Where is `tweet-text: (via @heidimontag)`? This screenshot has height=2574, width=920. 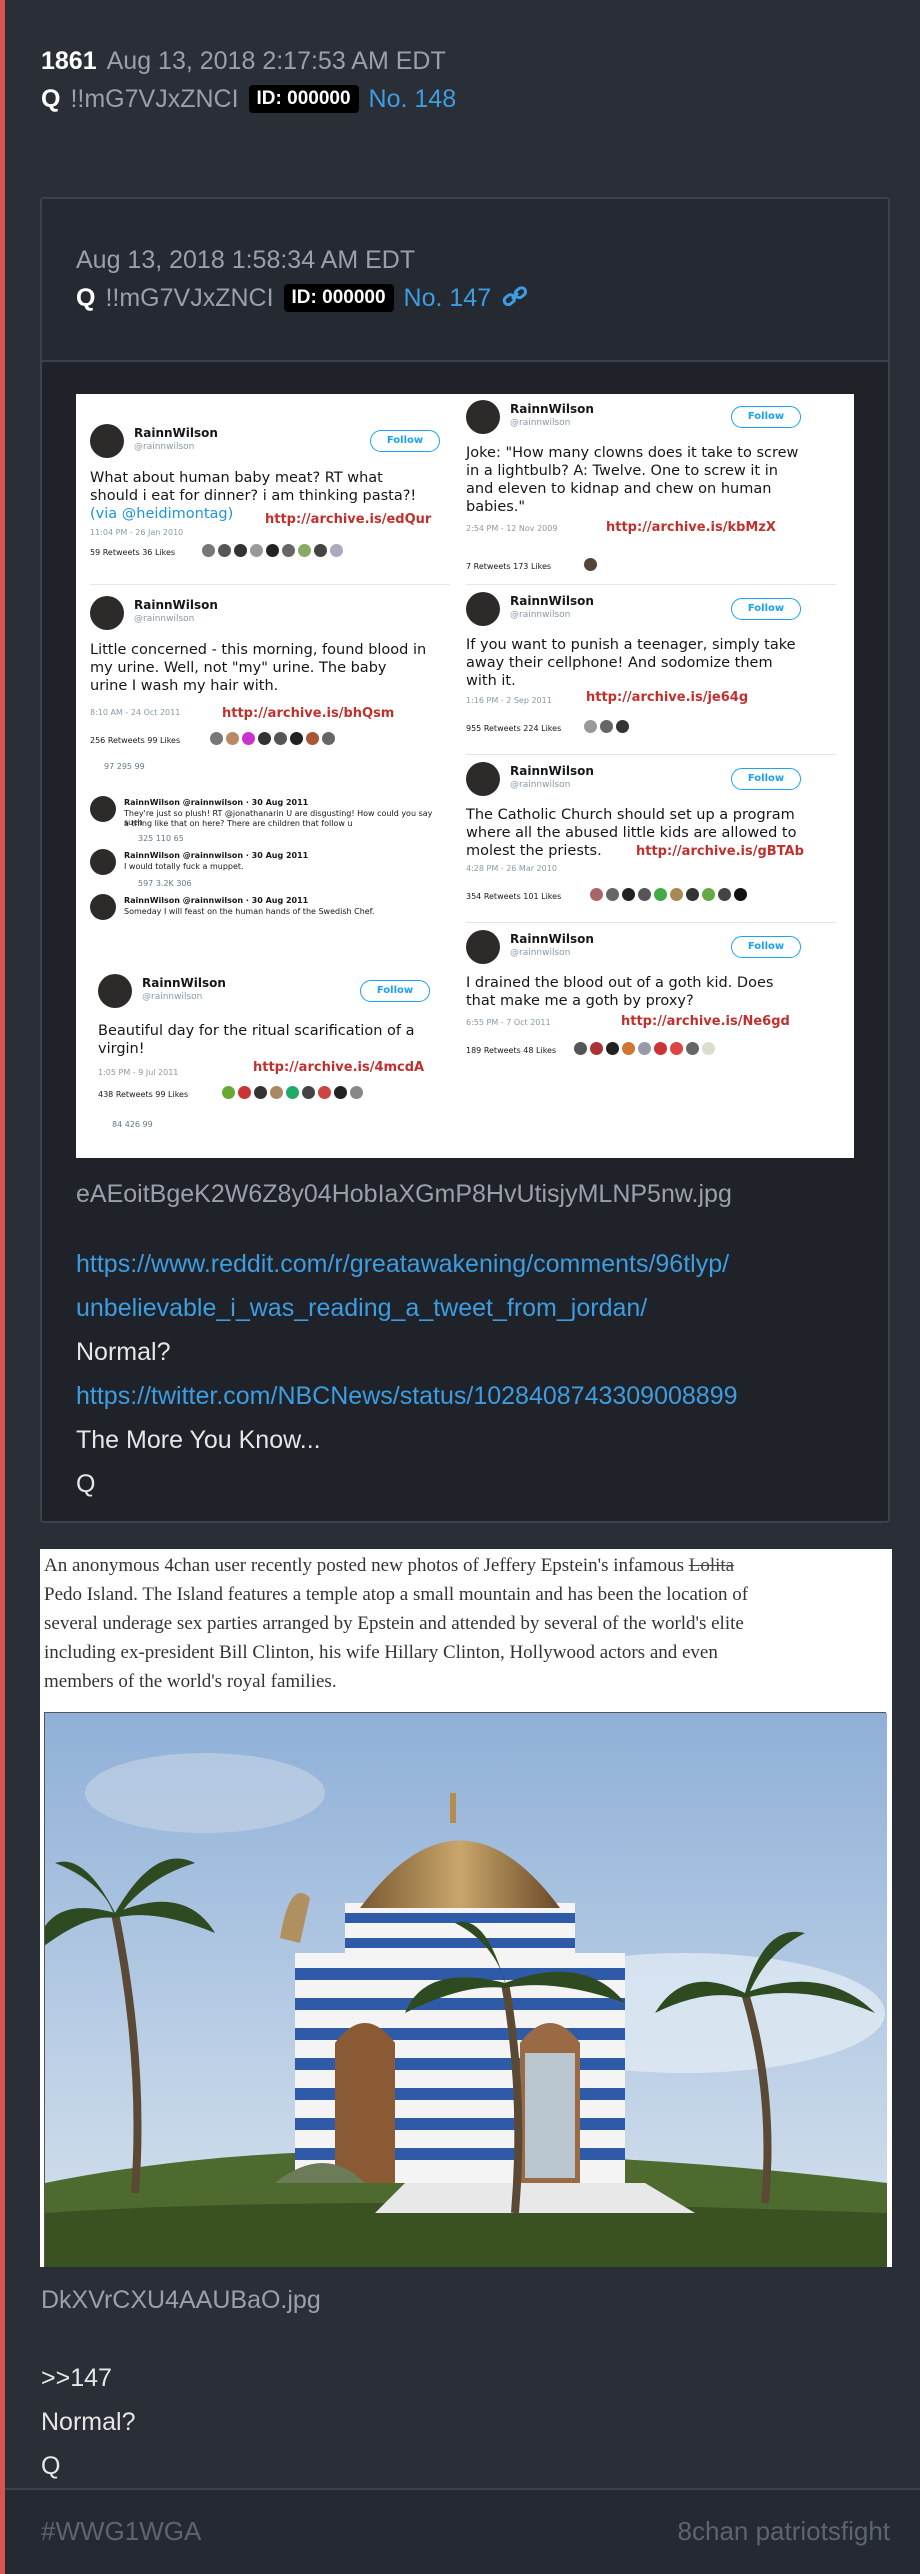 tweet-text: (via @heidimontag) is located at coordinates (162, 514).